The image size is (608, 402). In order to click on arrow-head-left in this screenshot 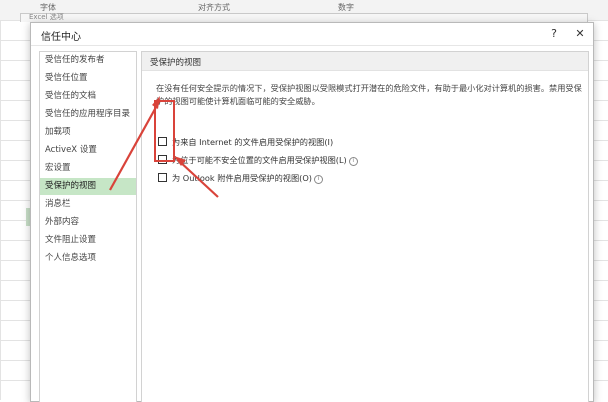, I will do `click(156, 102)`.